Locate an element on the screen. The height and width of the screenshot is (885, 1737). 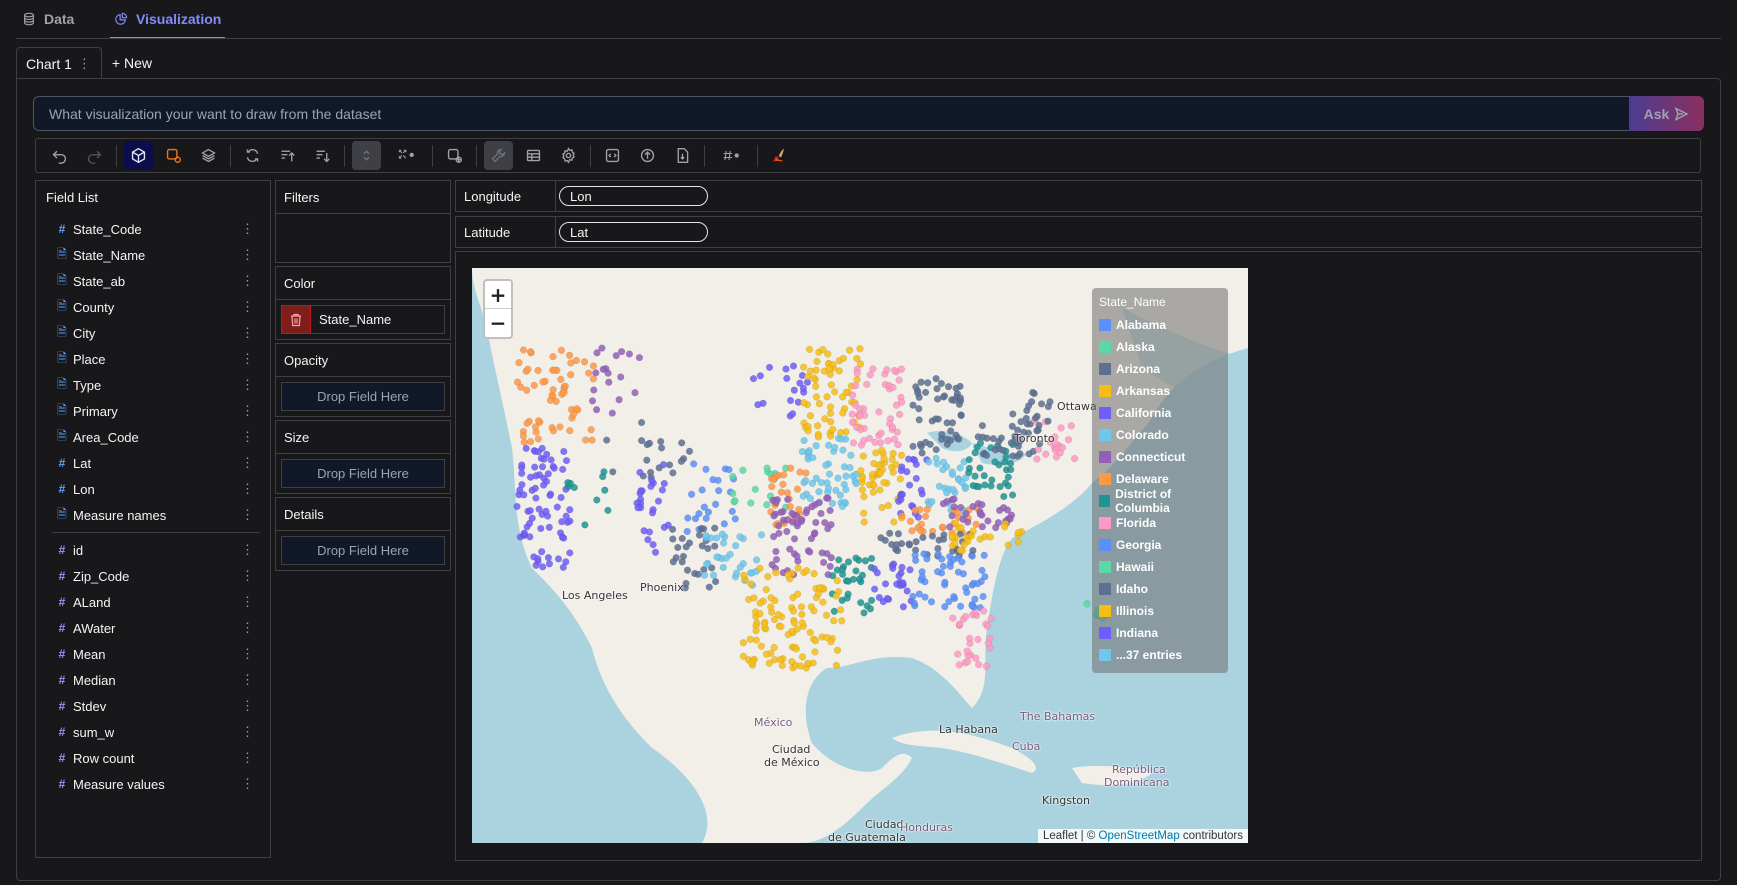
zoom-out-button: − is located at coordinates (498, 323).